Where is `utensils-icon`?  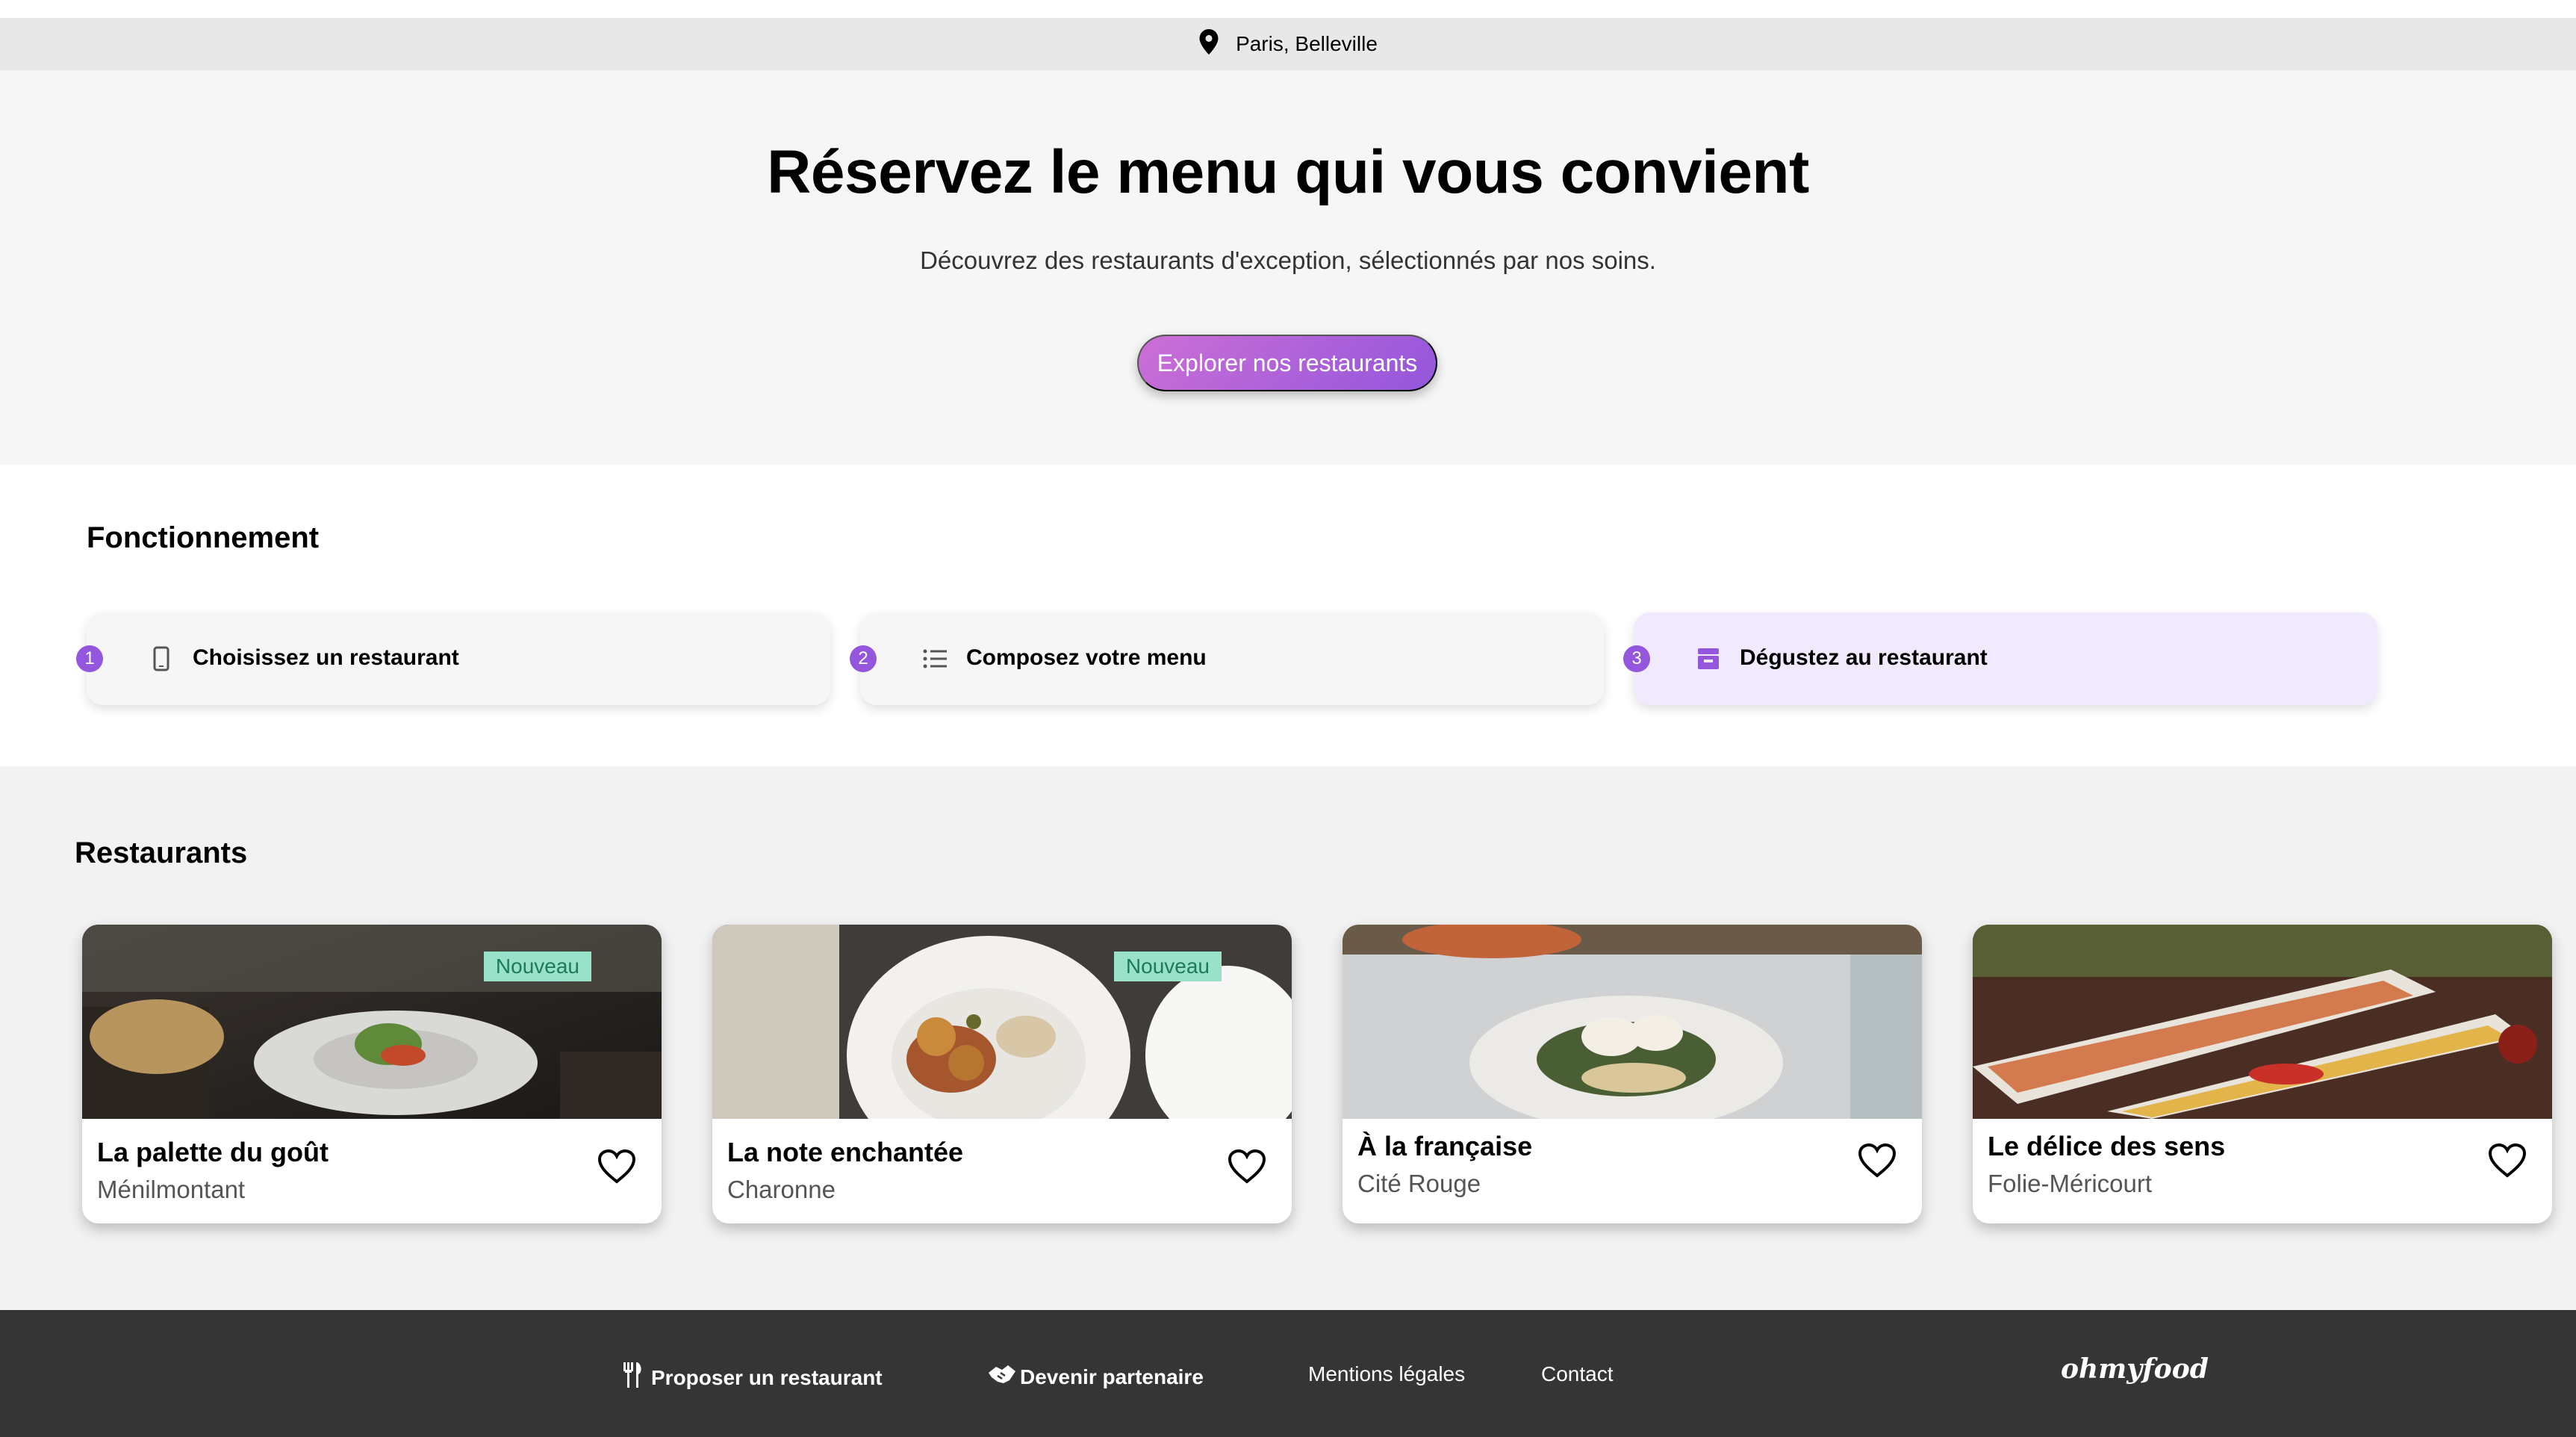 utensils-icon is located at coordinates (632, 1377).